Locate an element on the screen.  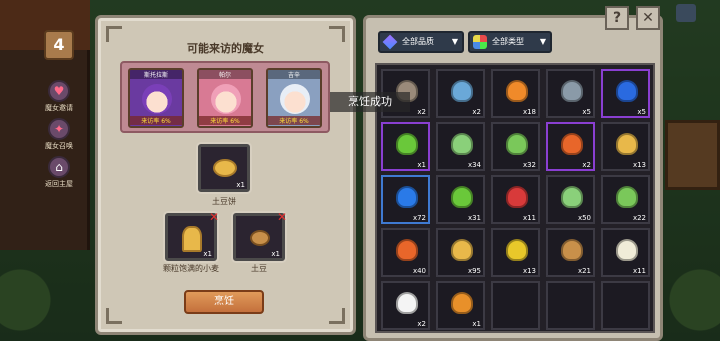
witch-card: 帕尔 来访率 6% is located at coordinates (225, 98).